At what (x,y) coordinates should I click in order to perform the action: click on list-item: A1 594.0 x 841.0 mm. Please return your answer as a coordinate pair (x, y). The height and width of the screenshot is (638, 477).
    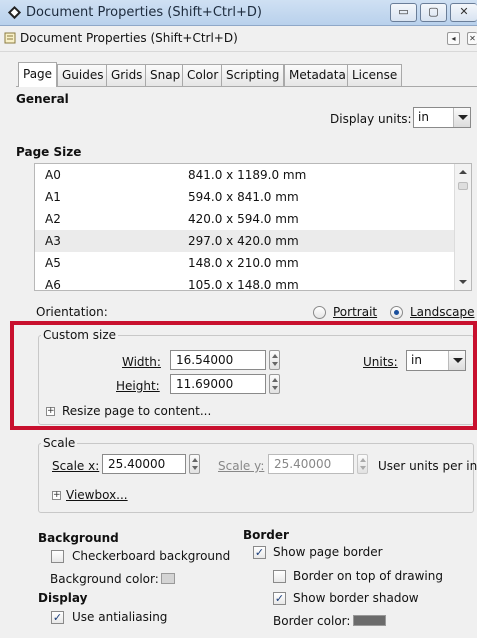
    Looking at the image, I should click on (244, 197).